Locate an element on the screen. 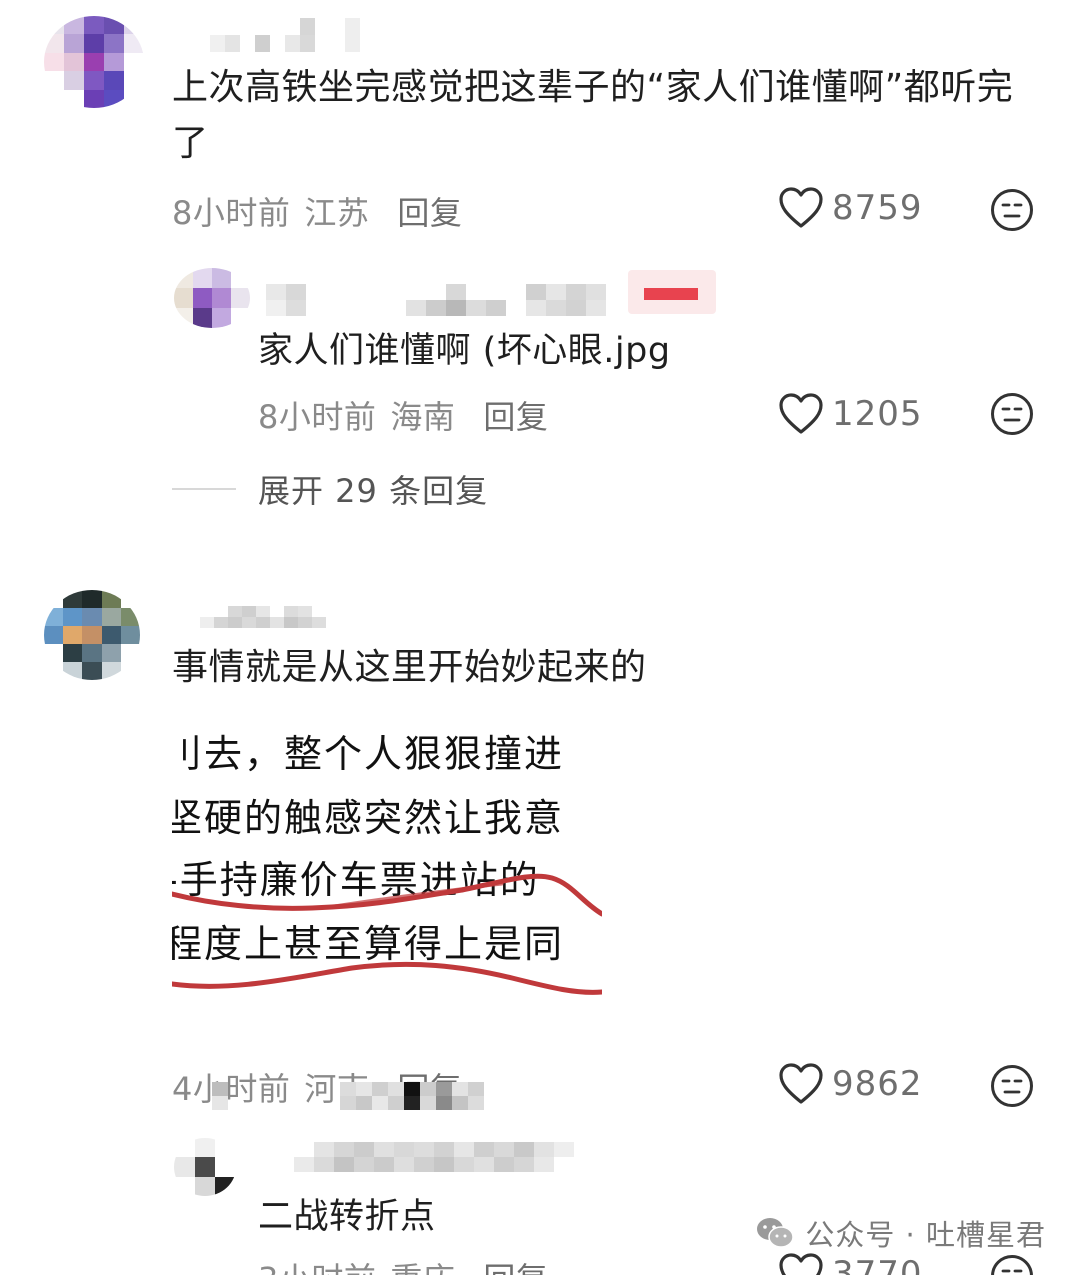  comment-1-meta: 8小时前 江苏 回复 is located at coordinates (317, 211).